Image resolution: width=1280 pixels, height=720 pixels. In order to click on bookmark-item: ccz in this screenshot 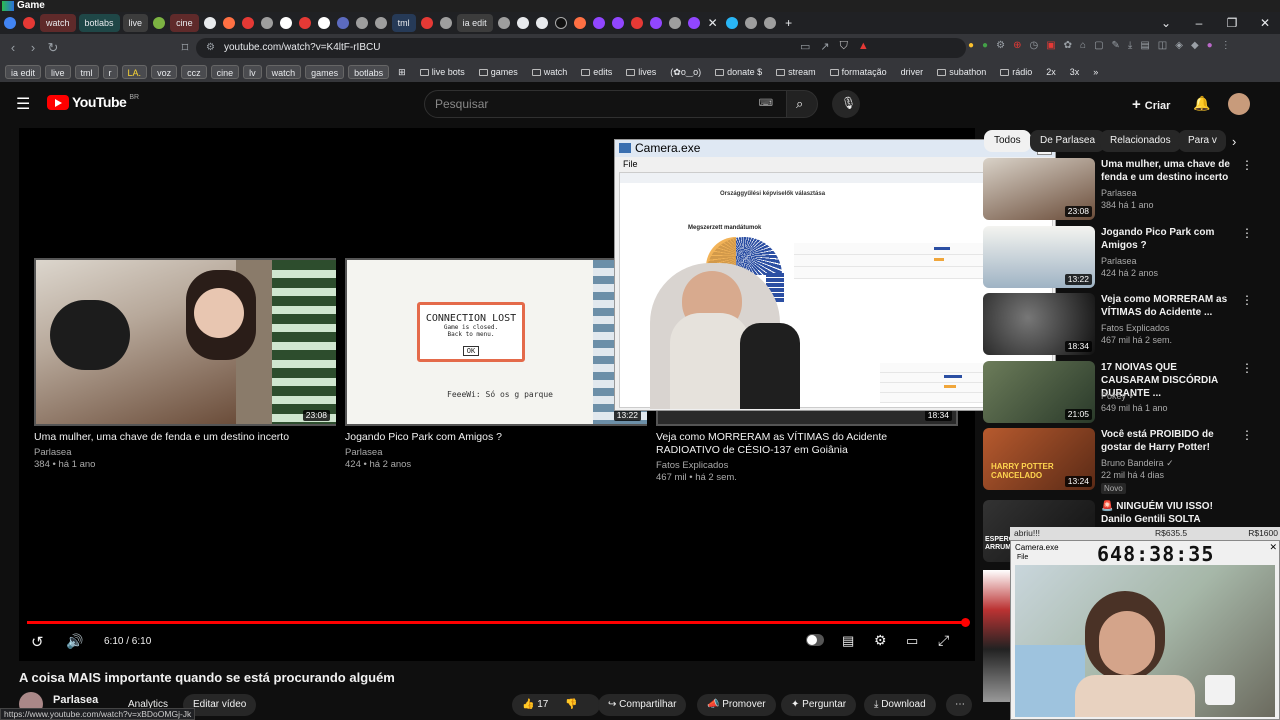, I will do `click(194, 72)`.